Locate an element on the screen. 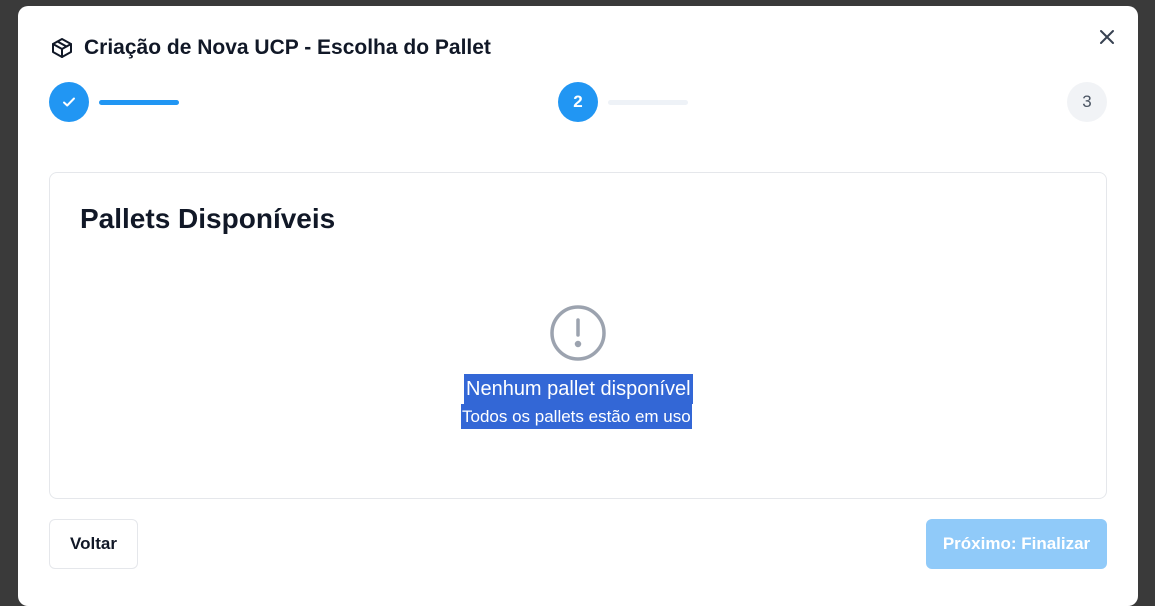 The height and width of the screenshot is (606, 1155). empty-state-title: Nenhum pallet disponível is located at coordinates (578, 389).